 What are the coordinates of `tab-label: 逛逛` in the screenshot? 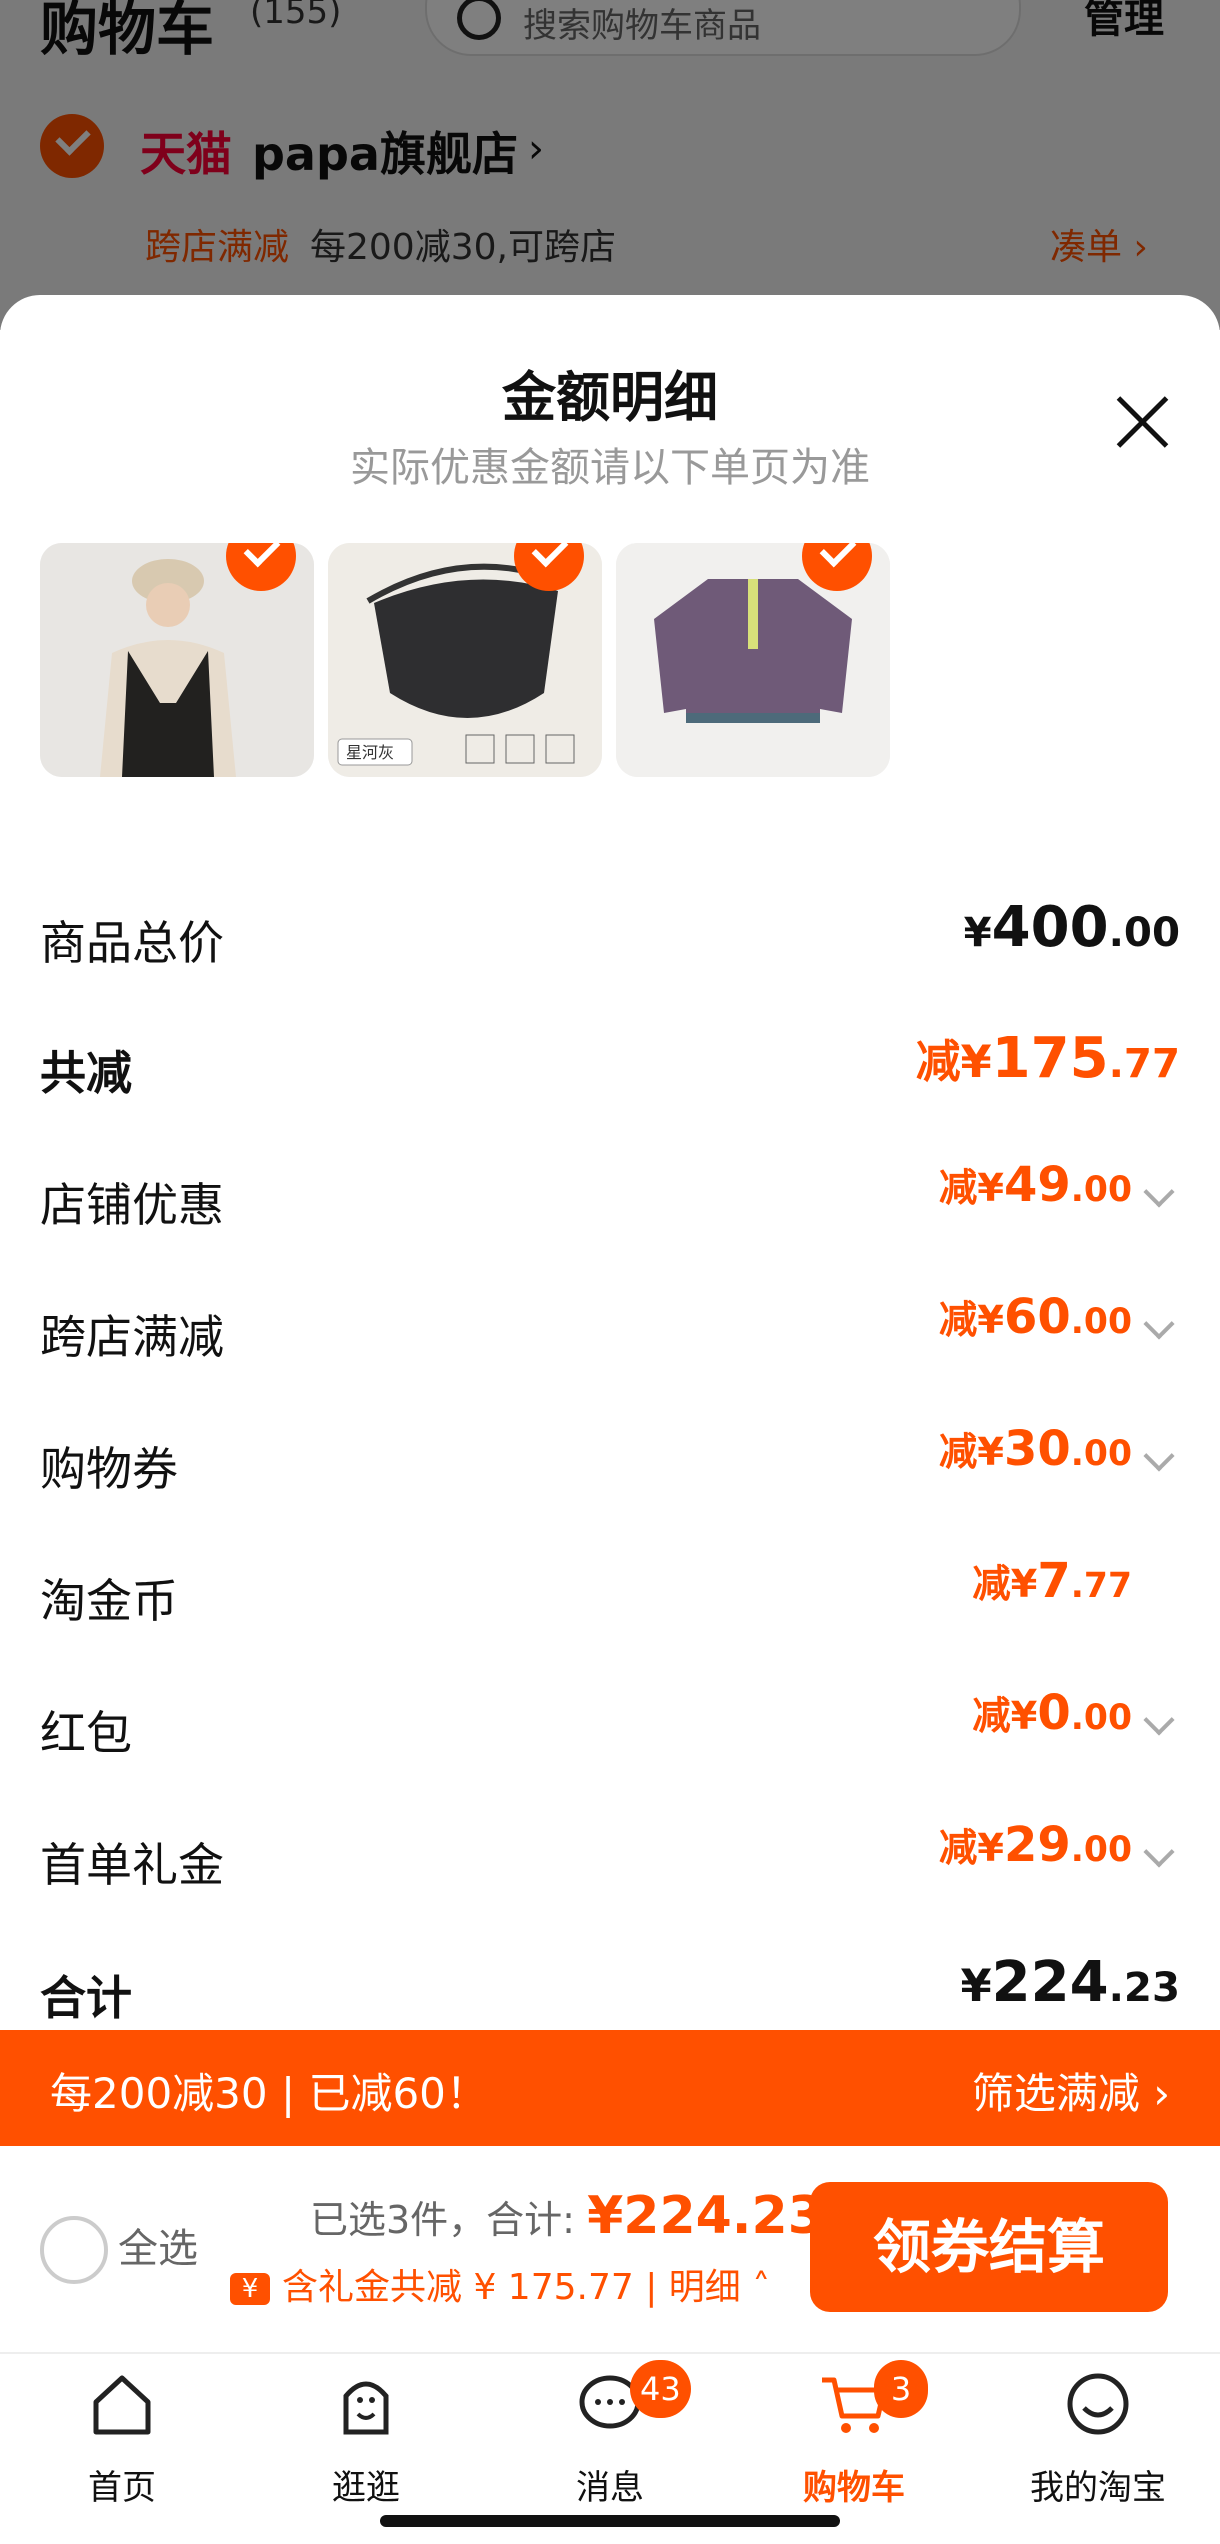 It's located at (366, 2488).